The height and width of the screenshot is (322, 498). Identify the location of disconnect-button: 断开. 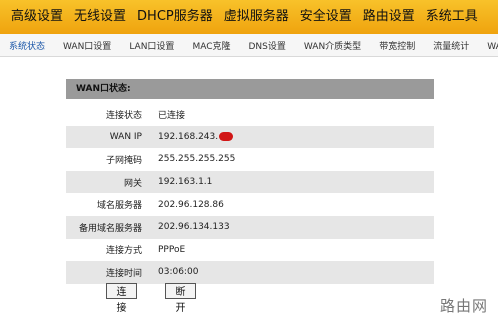
(180, 298).